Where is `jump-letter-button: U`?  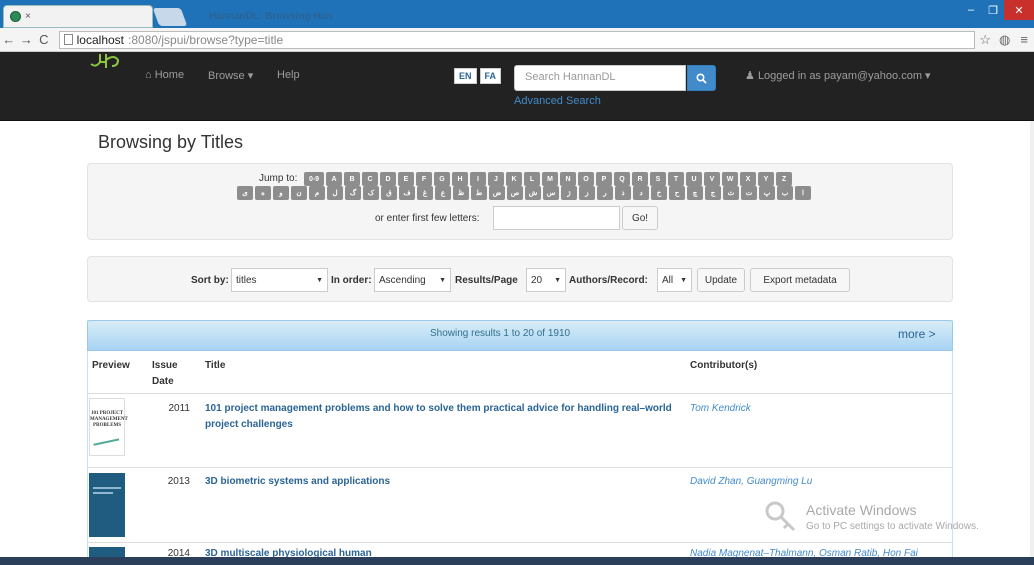 jump-letter-button: U is located at coordinates (694, 179).